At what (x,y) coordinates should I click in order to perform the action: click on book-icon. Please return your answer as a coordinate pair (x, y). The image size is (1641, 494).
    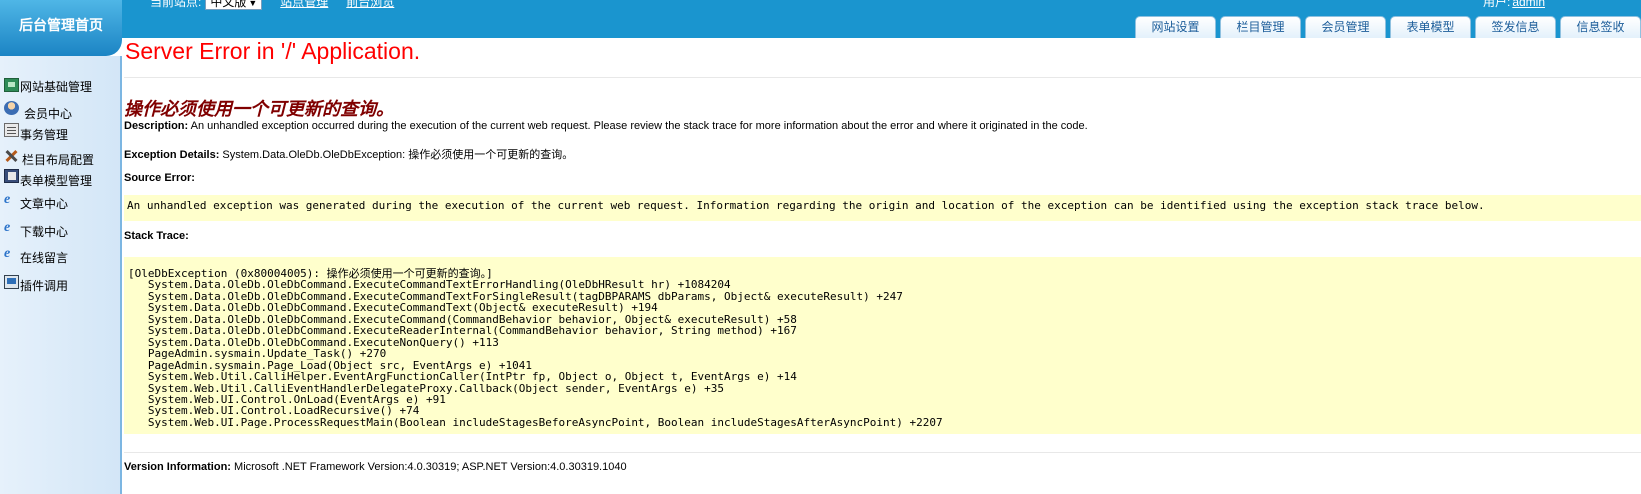
    Looking at the image, I should click on (11, 176).